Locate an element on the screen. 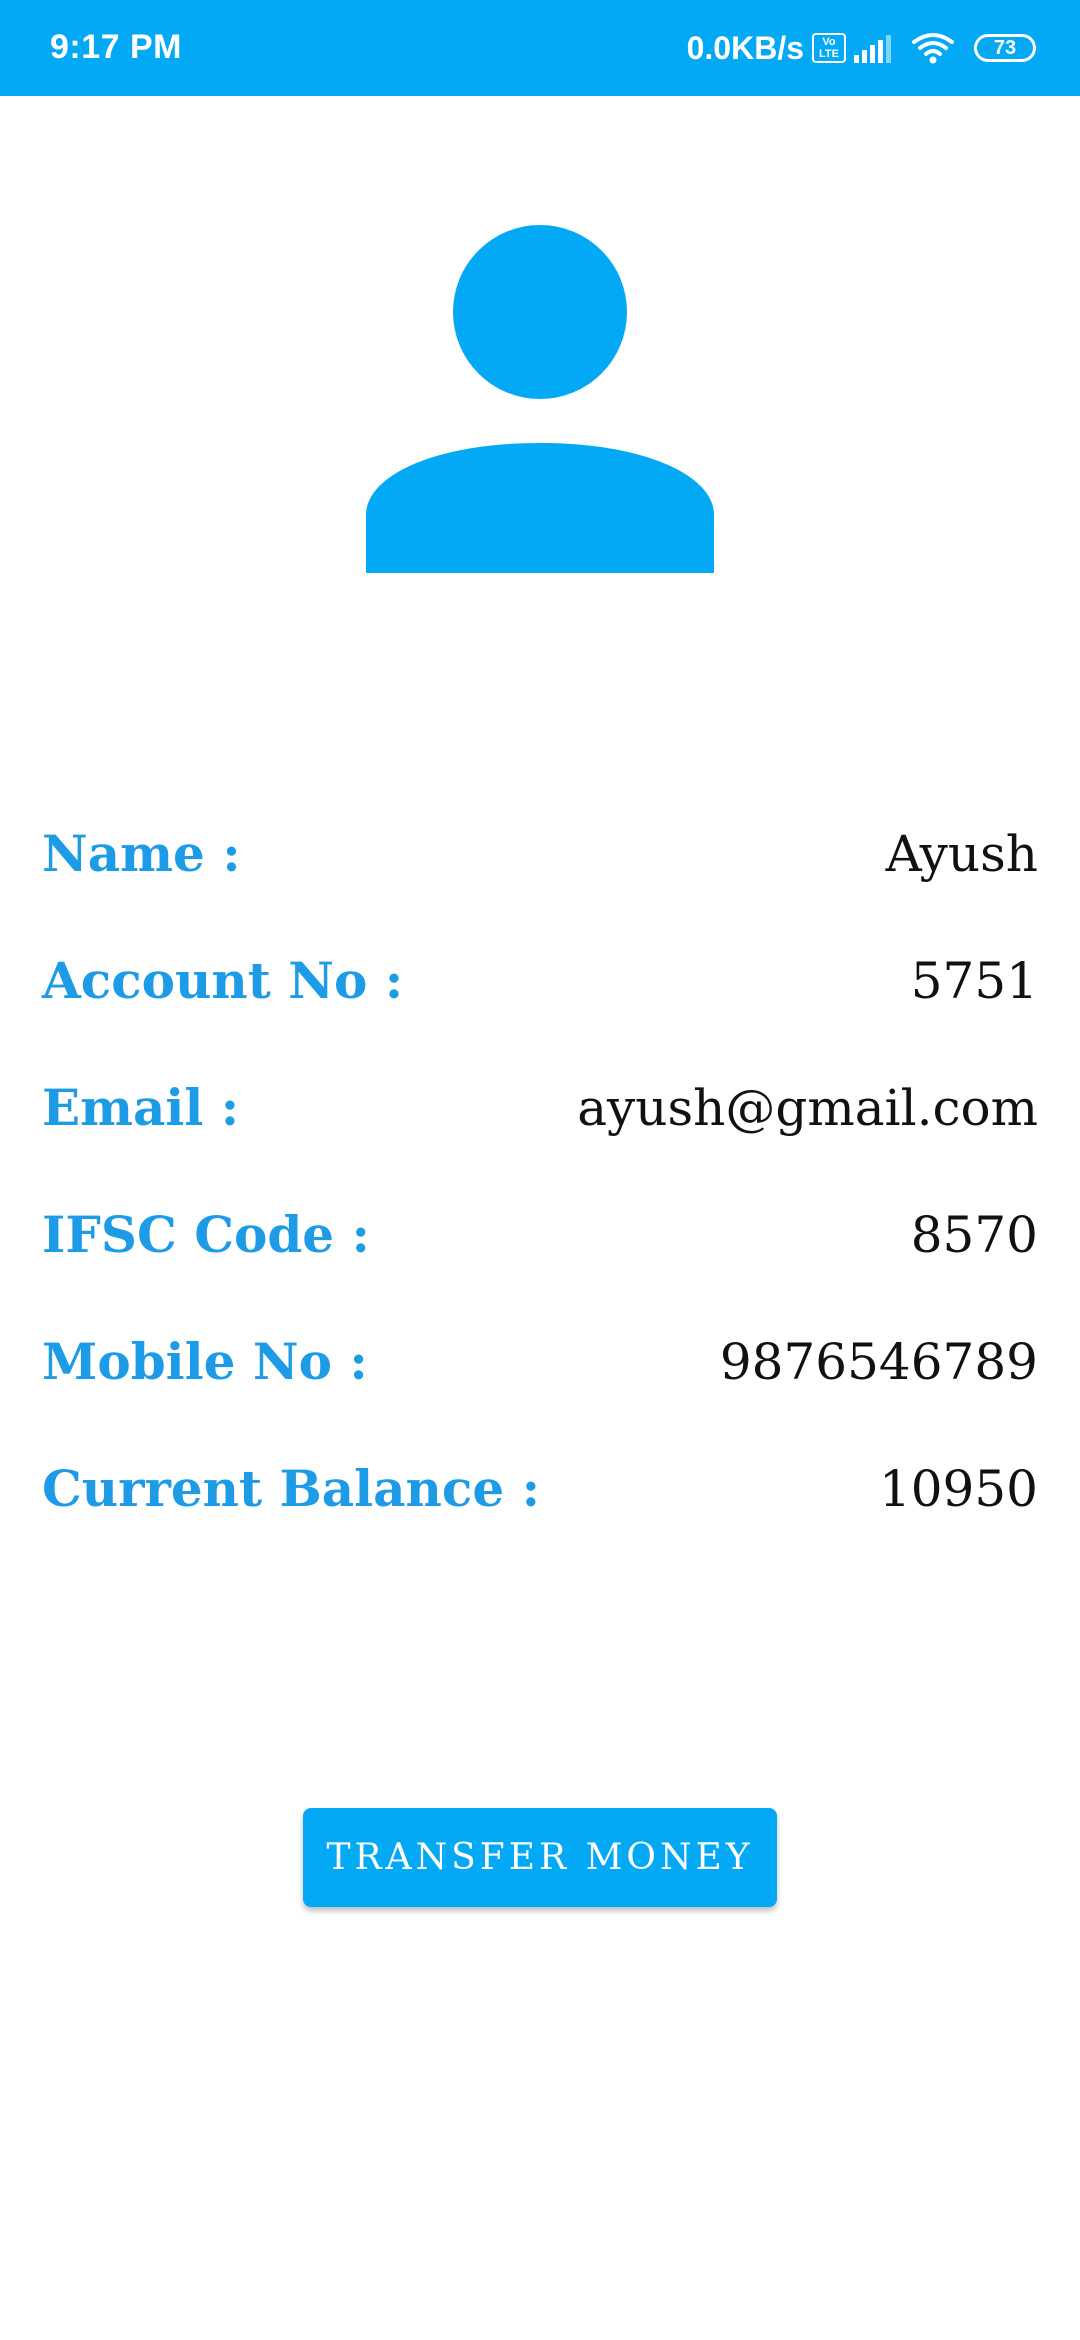 The width and height of the screenshot is (1080, 2340). email-value: ayush@gmail.com is located at coordinates (807, 1107).